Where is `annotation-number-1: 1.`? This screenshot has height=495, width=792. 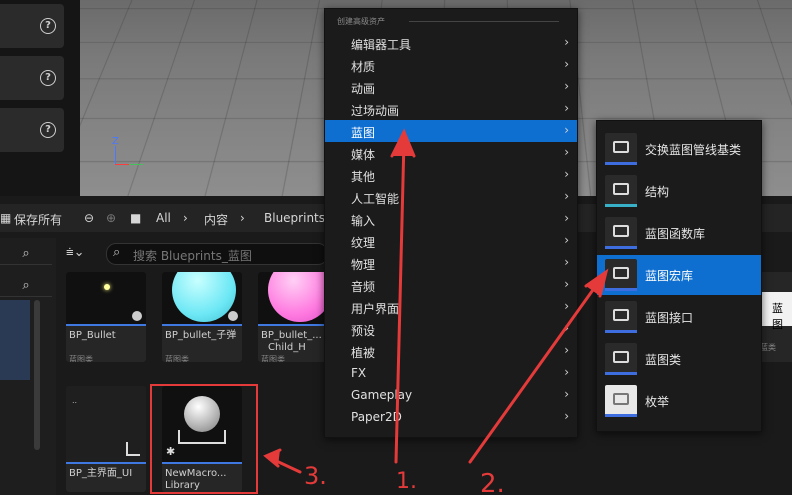 annotation-number-1: 1. is located at coordinates (406, 481).